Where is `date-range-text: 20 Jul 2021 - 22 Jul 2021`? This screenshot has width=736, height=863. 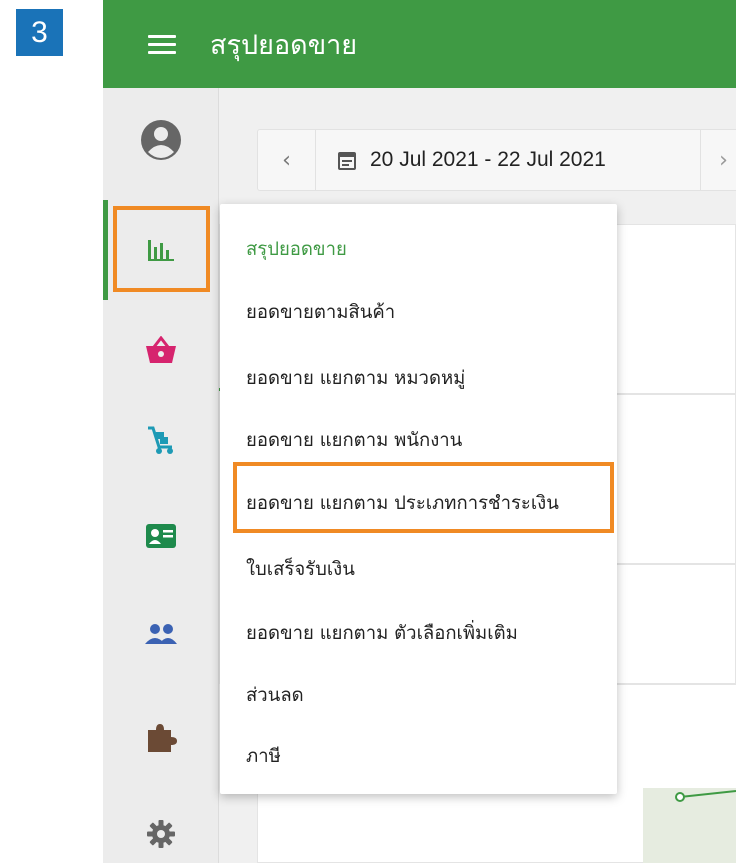
date-range-text: 20 Jul 2021 - 22 Jul 2021 is located at coordinates (488, 159).